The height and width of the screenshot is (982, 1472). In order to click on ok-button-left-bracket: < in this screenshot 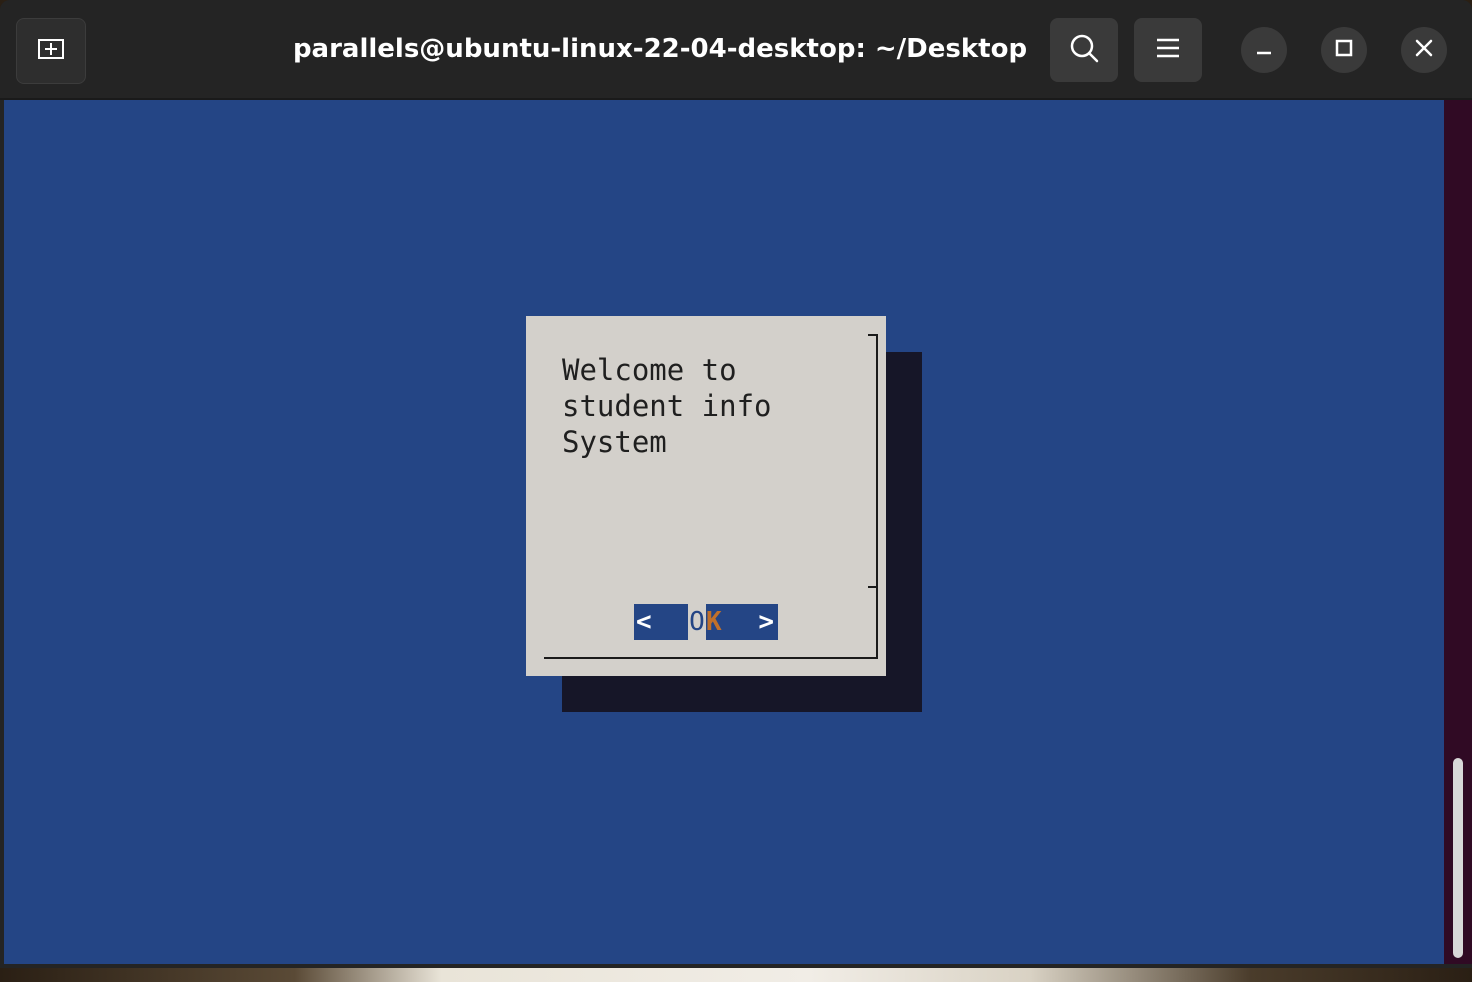, I will do `click(661, 622)`.